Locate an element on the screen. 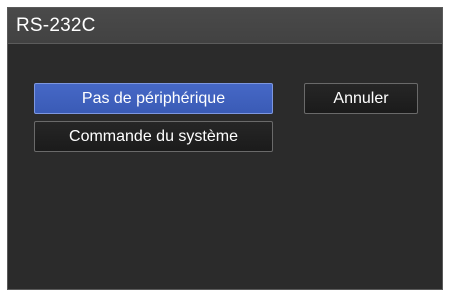 Image resolution: width=451 pixels, height=297 pixels. cancel-button: Annuler is located at coordinates (361, 98).